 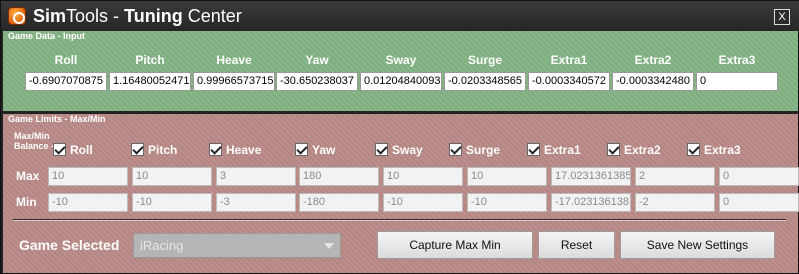 I want to click on input-header-extra1: Extra1, so click(x=569, y=60).